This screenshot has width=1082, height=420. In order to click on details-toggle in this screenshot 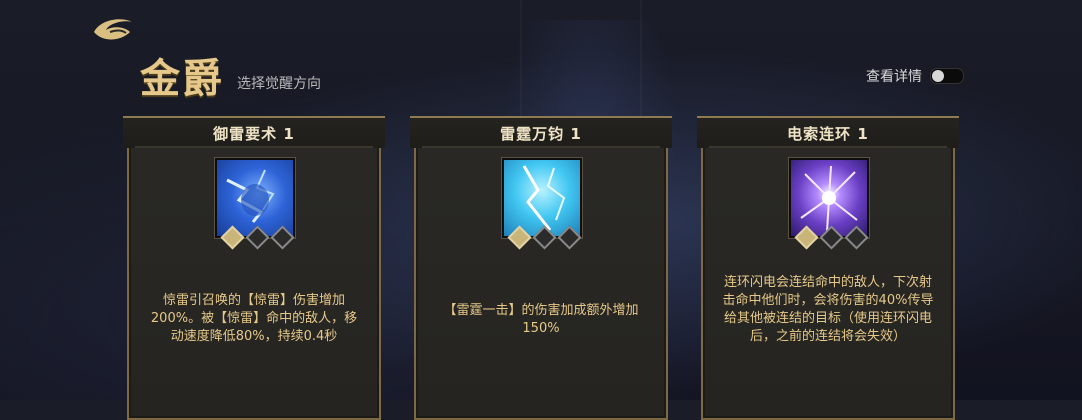, I will do `click(947, 76)`.